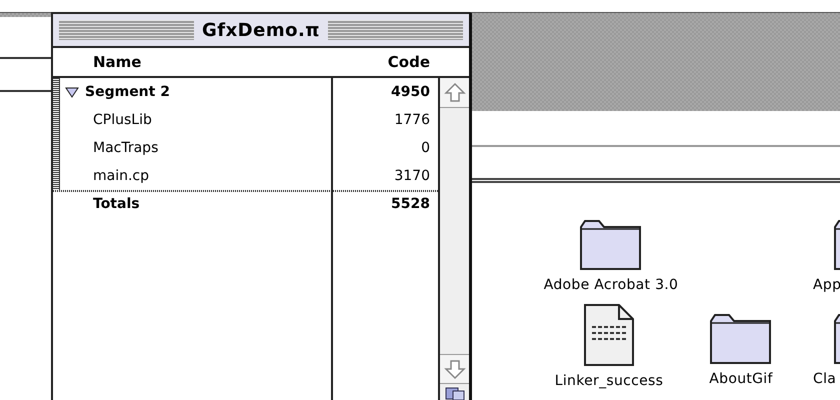  What do you see at coordinates (453, 239) in the screenshot?
I see `scroll-bar` at bounding box center [453, 239].